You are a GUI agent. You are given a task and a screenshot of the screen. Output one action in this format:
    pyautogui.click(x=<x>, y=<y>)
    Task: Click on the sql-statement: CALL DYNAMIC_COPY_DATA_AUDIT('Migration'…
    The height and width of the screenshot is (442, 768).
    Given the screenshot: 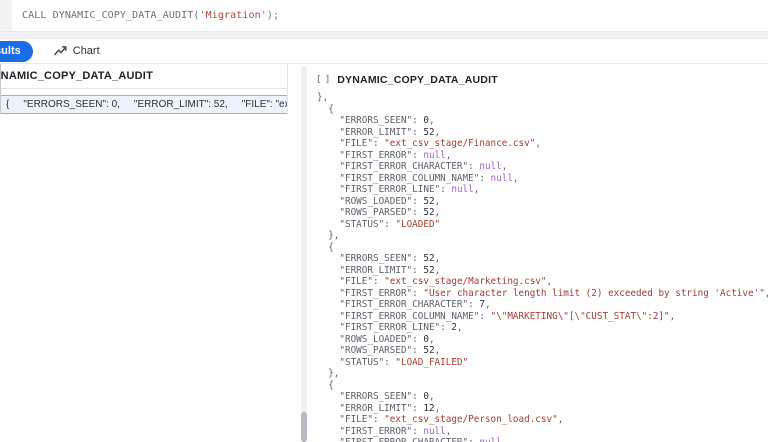 What is the action you would take?
    pyautogui.click(x=150, y=15)
    